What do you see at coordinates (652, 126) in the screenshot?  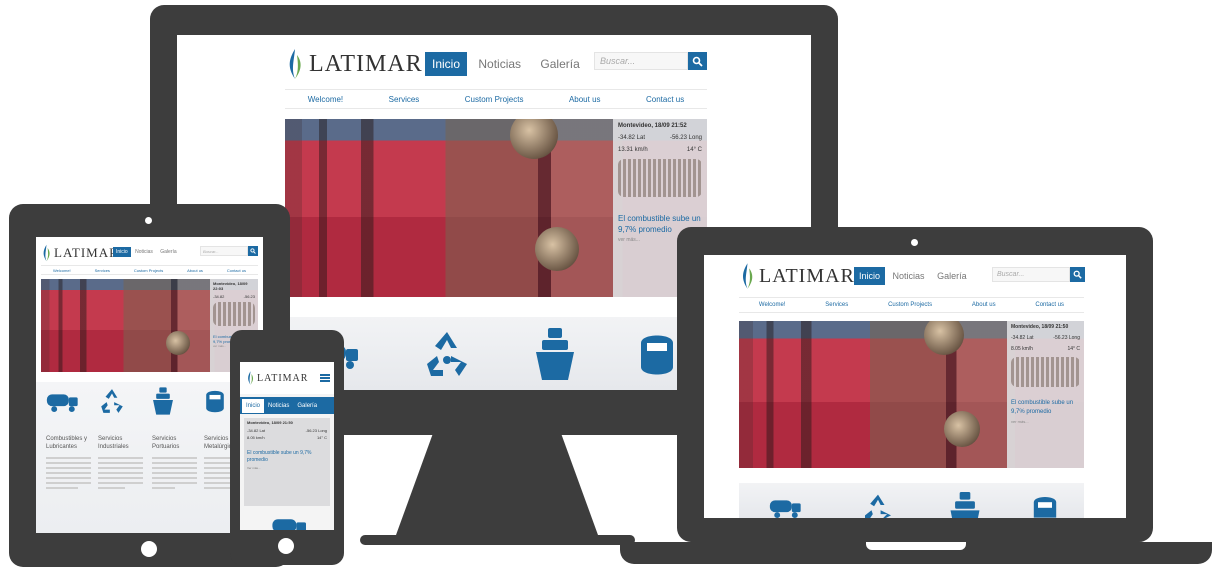 I see `location-time: Montevideo, 18/09 21:52` at bounding box center [652, 126].